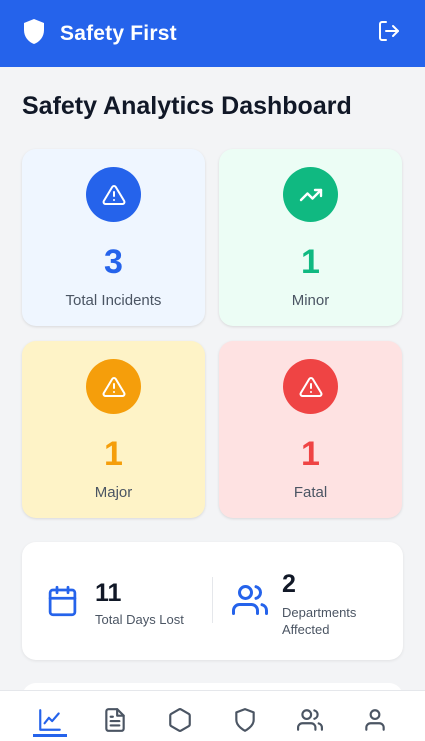 The height and width of the screenshot is (741, 425). I want to click on summary-divider, so click(212, 600).